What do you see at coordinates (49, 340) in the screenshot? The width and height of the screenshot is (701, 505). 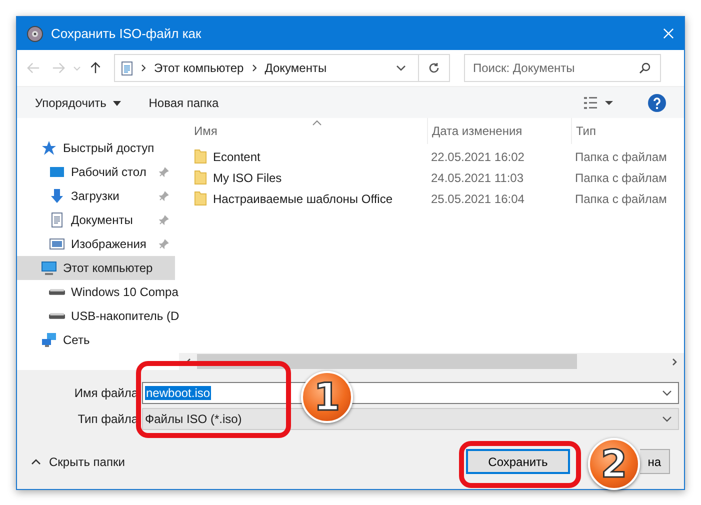 I see `network-icon` at bounding box center [49, 340].